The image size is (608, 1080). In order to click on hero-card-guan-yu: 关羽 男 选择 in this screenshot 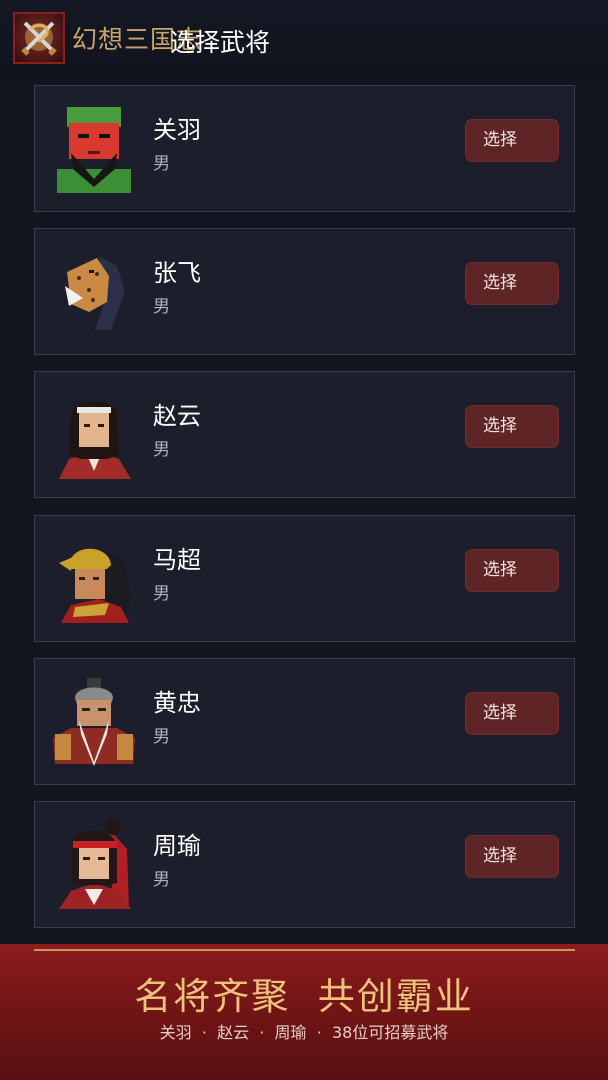, I will do `click(304, 148)`.